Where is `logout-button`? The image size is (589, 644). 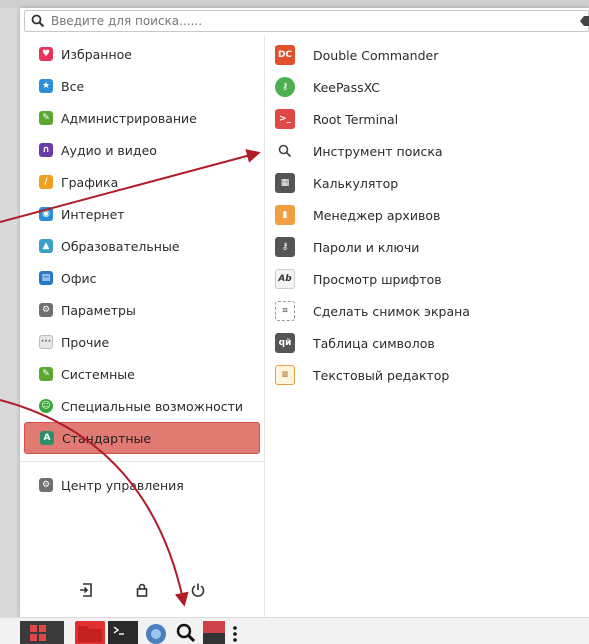
logout-button is located at coordinates (86, 590).